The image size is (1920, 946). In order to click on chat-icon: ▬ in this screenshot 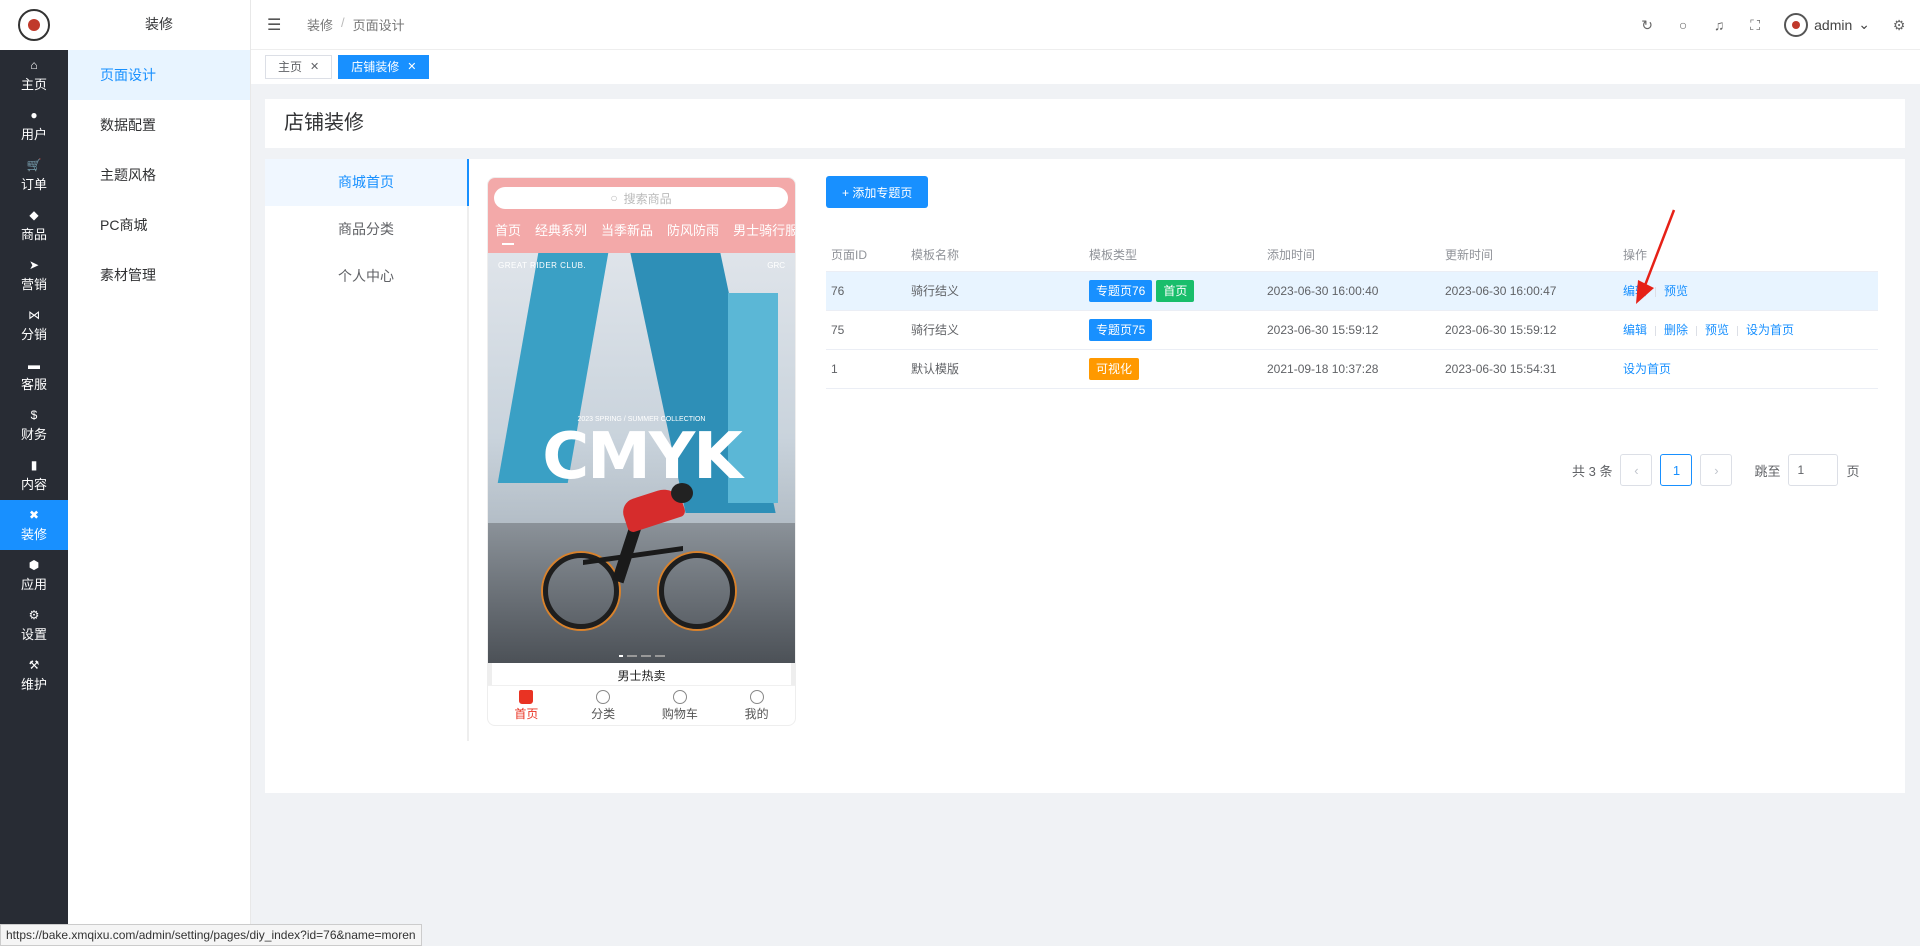, I will do `click(34, 364)`.